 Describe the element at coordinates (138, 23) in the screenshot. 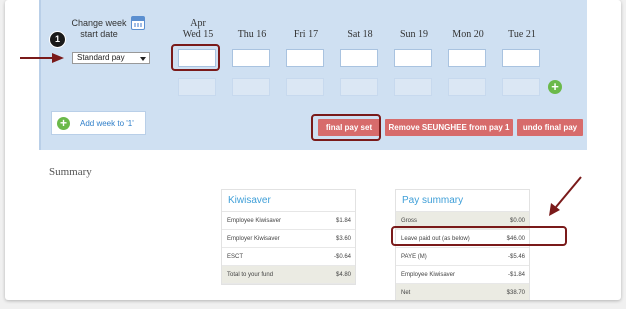

I see `calendar-icon` at that location.